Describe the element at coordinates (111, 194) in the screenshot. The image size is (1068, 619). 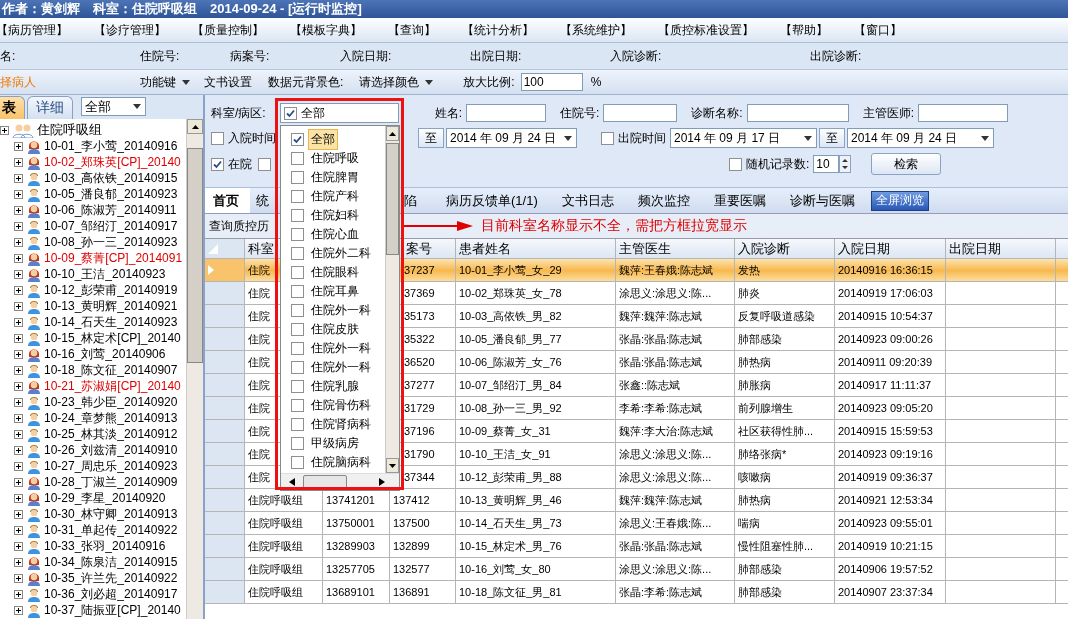
I see `tree-node: 10-05_潘良郁_20140923` at that location.